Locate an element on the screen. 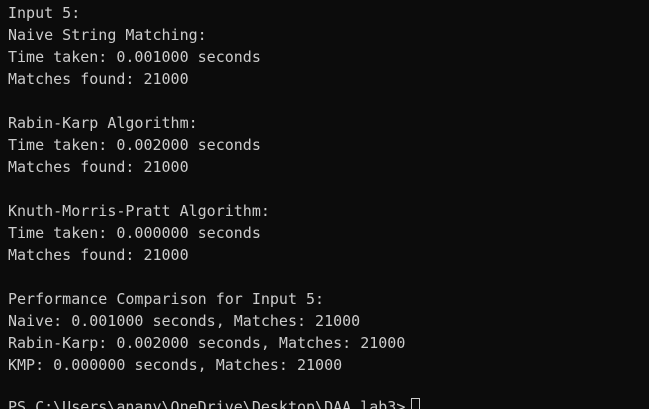 This screenshot has height=409, width=649. output-line-input-header: Input 5: is located at coordinates (44, 13).